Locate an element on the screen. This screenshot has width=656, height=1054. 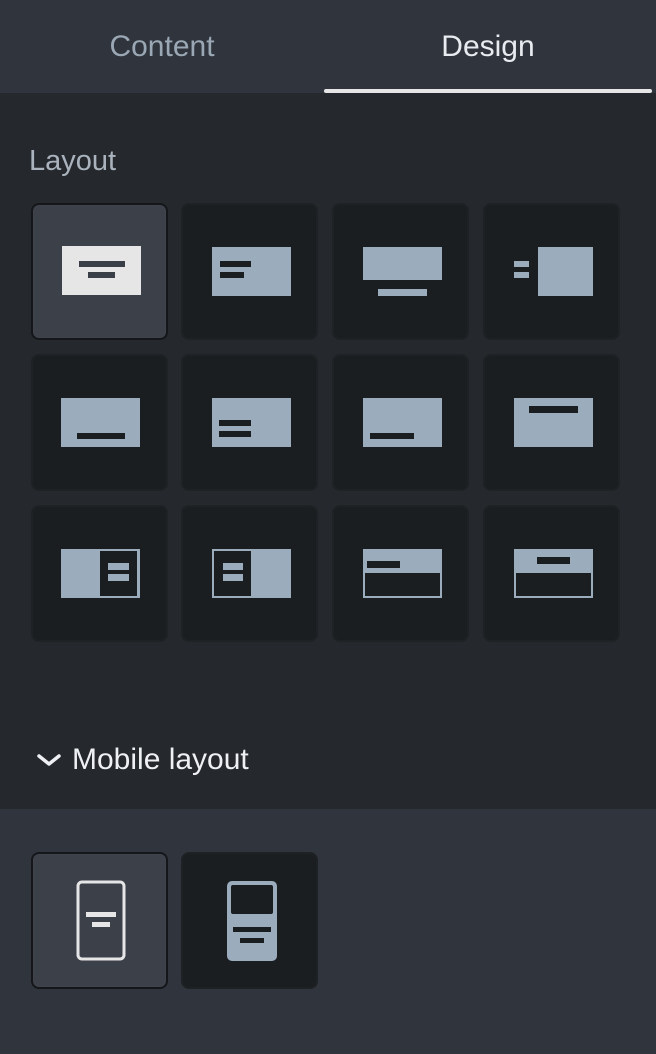
layout-card-right-icon is located at coordinates (100, 573).